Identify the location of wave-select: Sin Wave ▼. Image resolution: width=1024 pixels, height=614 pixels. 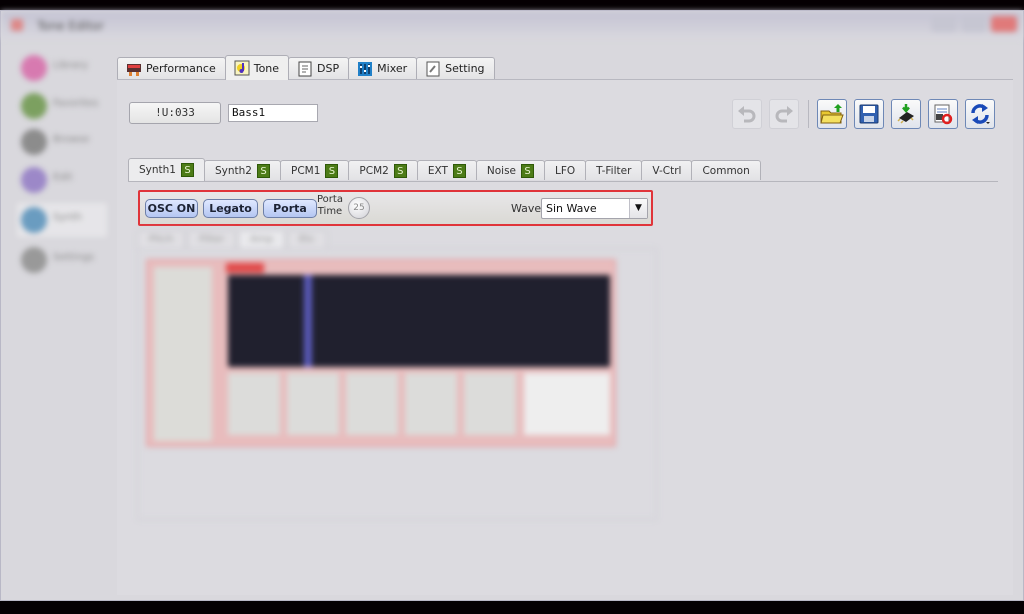
(594, 208).